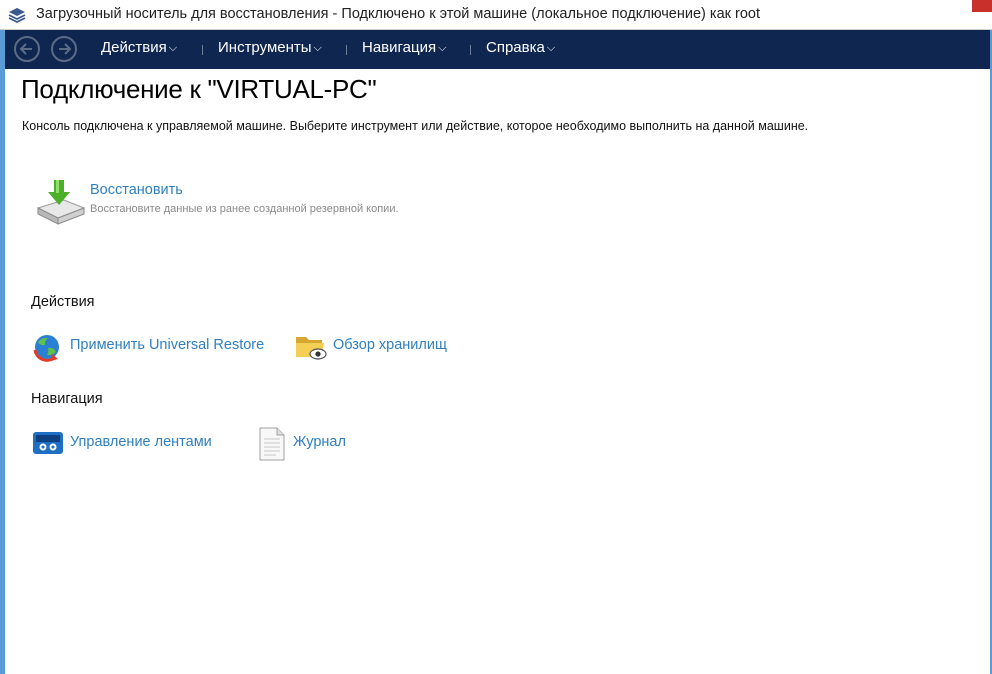 This screenshot has height=674, width=992. Describe the element at coordinates (47, 349) in the screenshot. I see `universal-restore-icon` at that location.